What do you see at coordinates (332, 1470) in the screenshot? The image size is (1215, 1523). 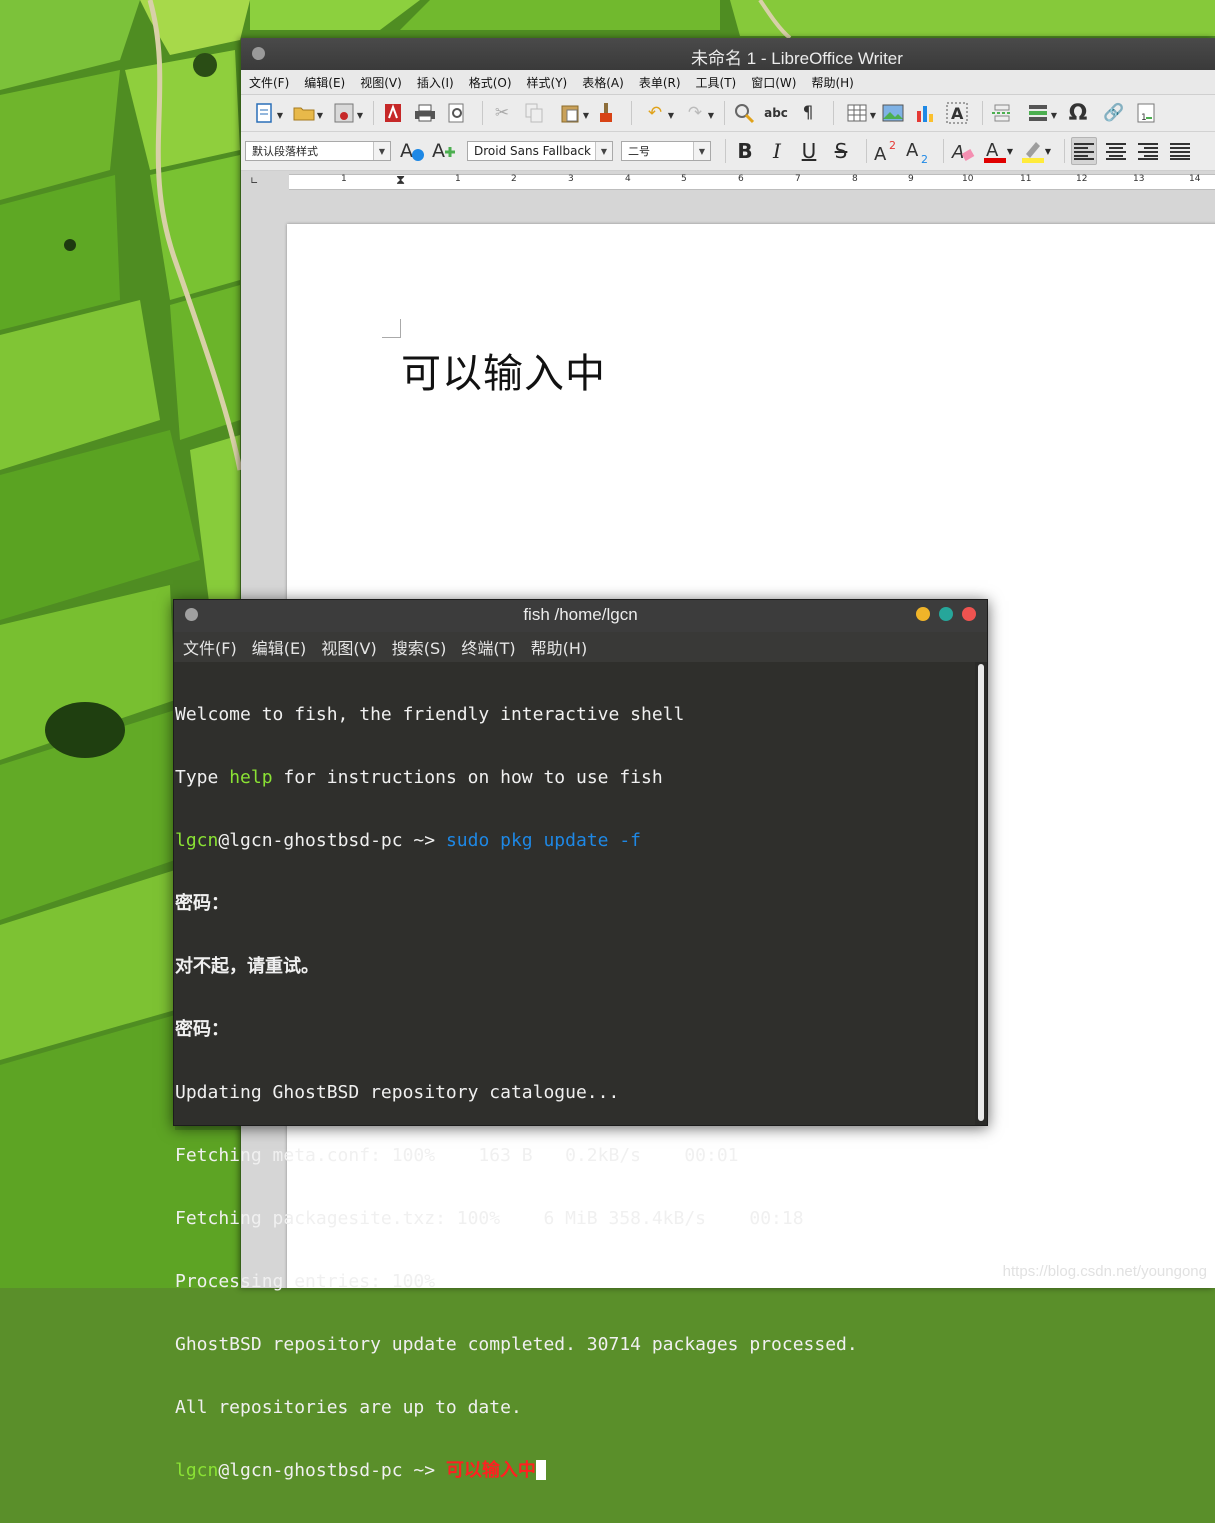 I see `prompt-host: @lgcn-ghostbsd-pc ~>` at bounding box center [332, 1470].